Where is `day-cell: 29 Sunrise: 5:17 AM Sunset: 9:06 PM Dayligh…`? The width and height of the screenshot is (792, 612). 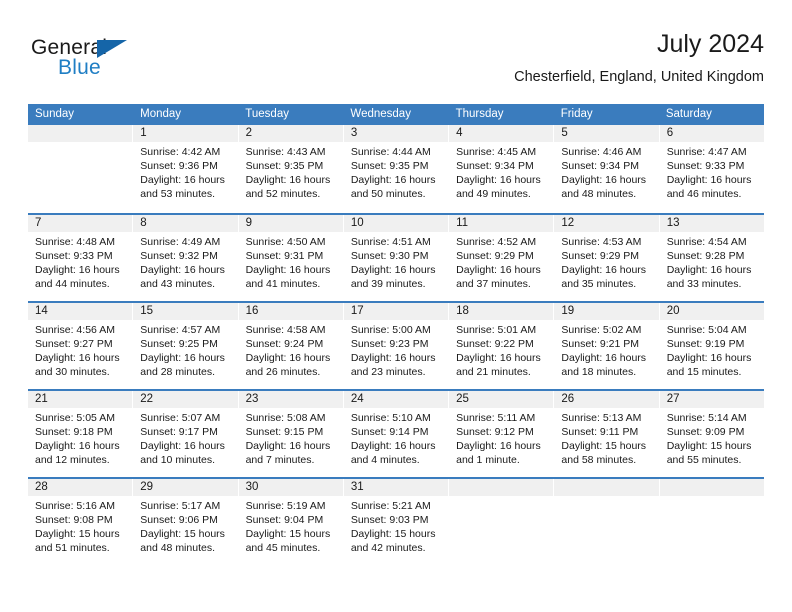
day-cell: 29 Sunrise: 5:17 AM Sunset: 9:06 PM Dayligh… is located at coordinates (186, 522).